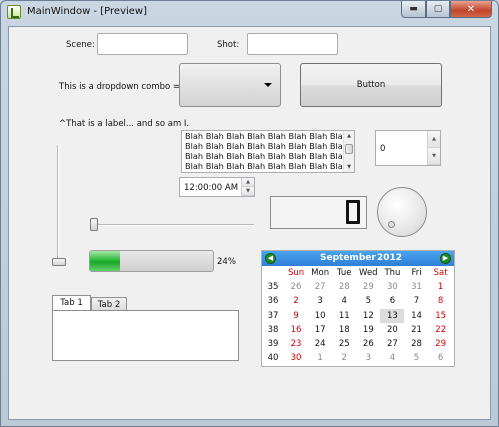 The width and height of the screenshot is (499, 427). I want to click on calendar-corner, so click(273, 273).